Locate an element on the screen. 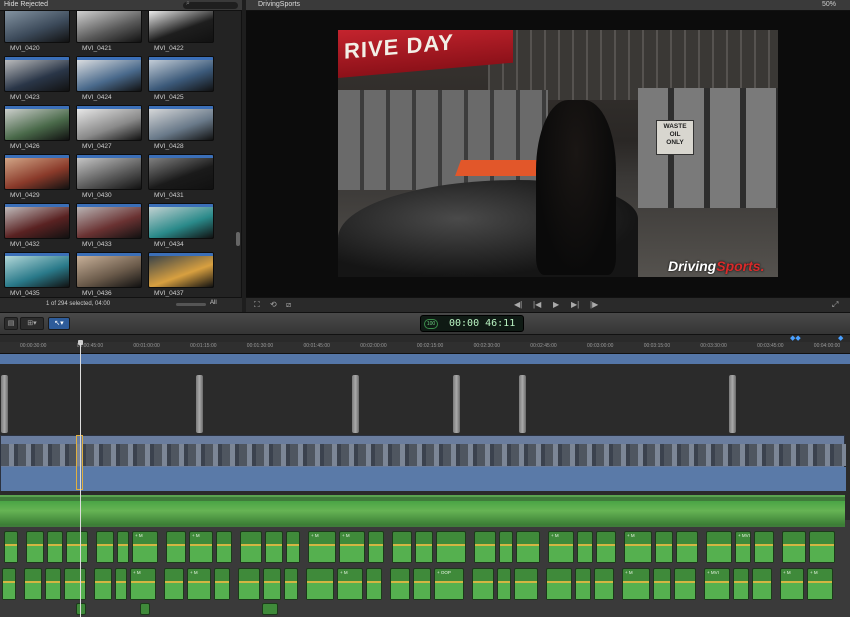  clip-thumbnail: MVI_0432 is located at coordinates (37, 225).